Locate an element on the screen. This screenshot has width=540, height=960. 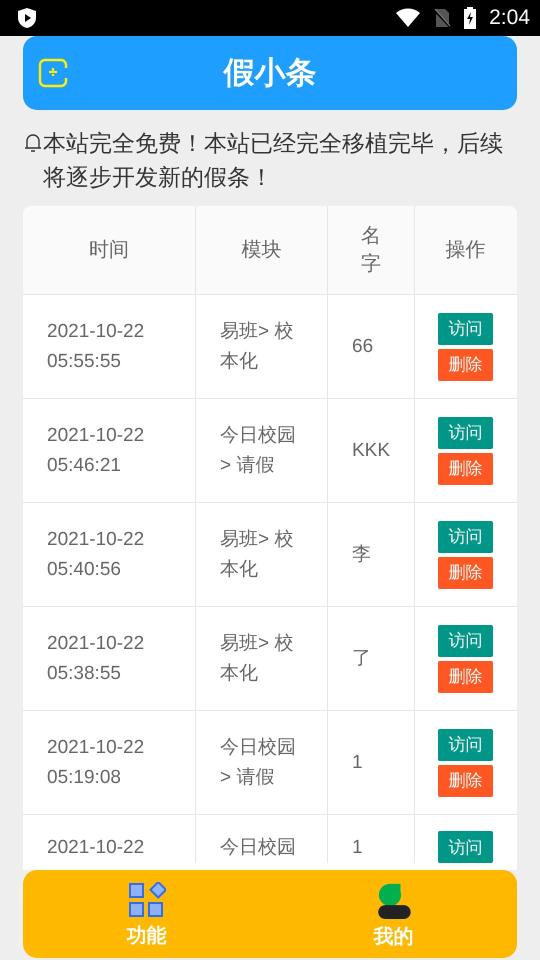
nav-label: 我的 is located at coordinates (394, 936).